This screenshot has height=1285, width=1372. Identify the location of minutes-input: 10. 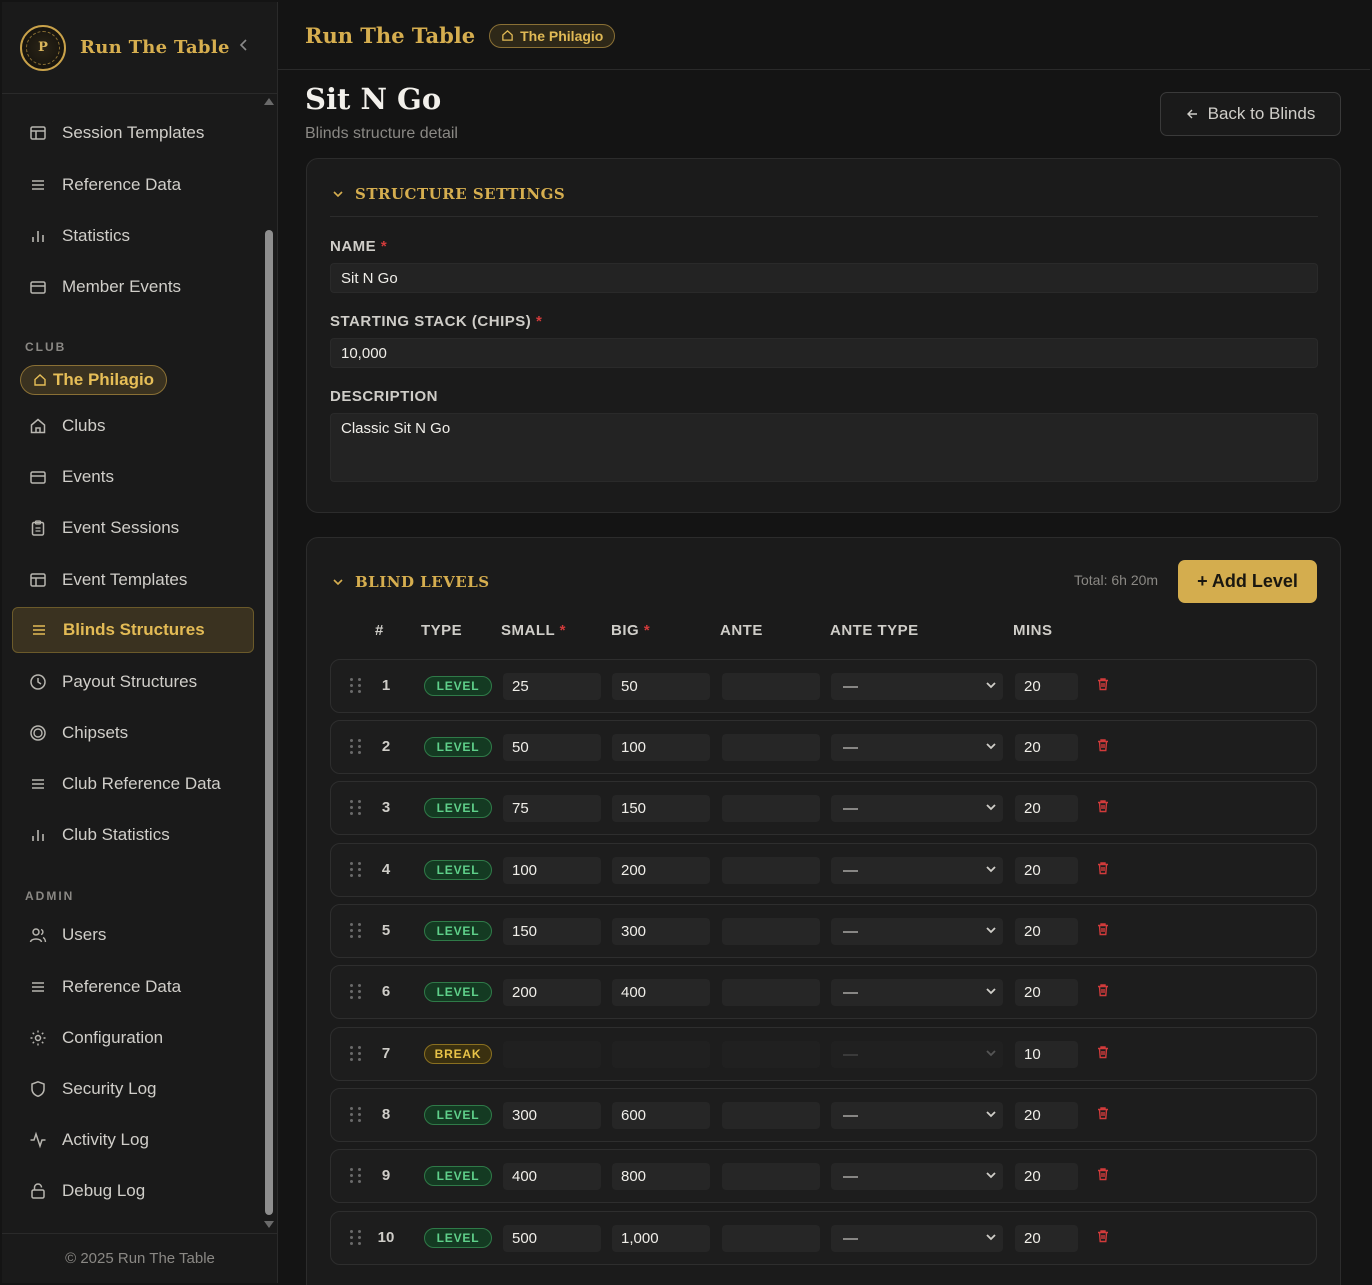
(1046, 1054).